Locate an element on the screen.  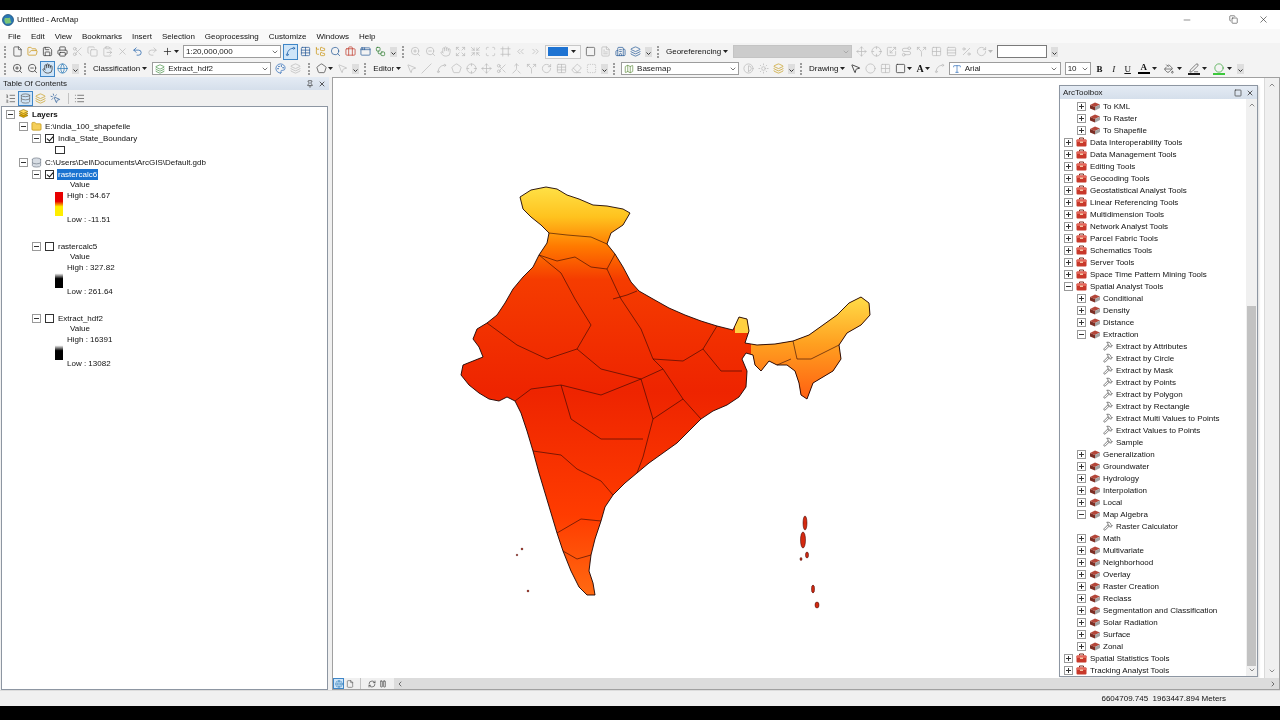
palette-icon is located at coordinates (281, 68).